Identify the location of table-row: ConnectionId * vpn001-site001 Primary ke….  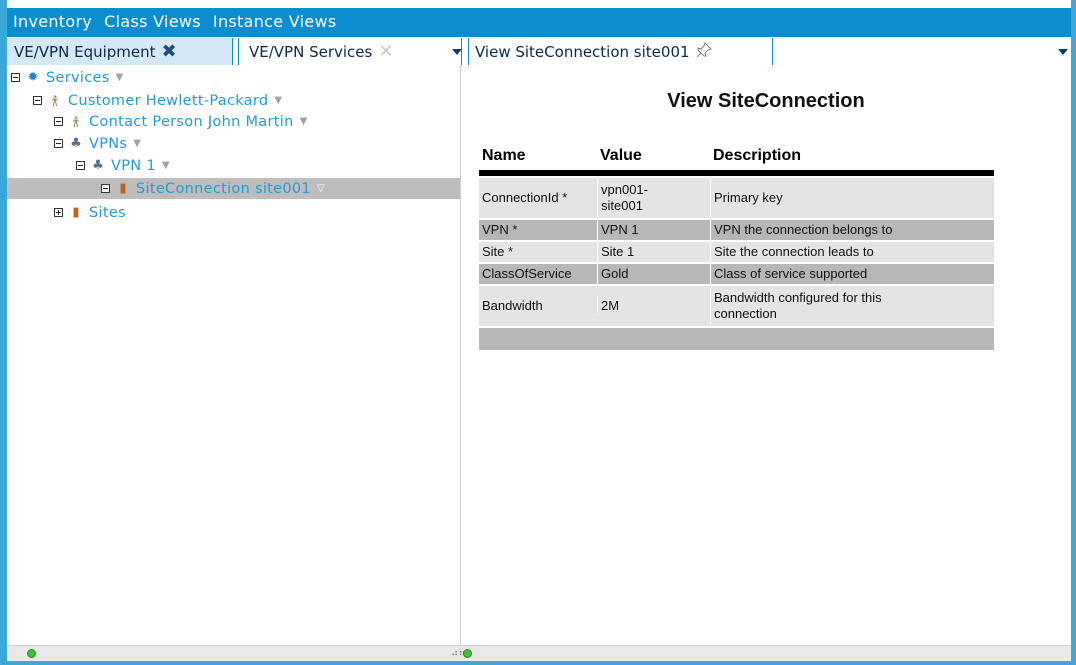
(736, 197).